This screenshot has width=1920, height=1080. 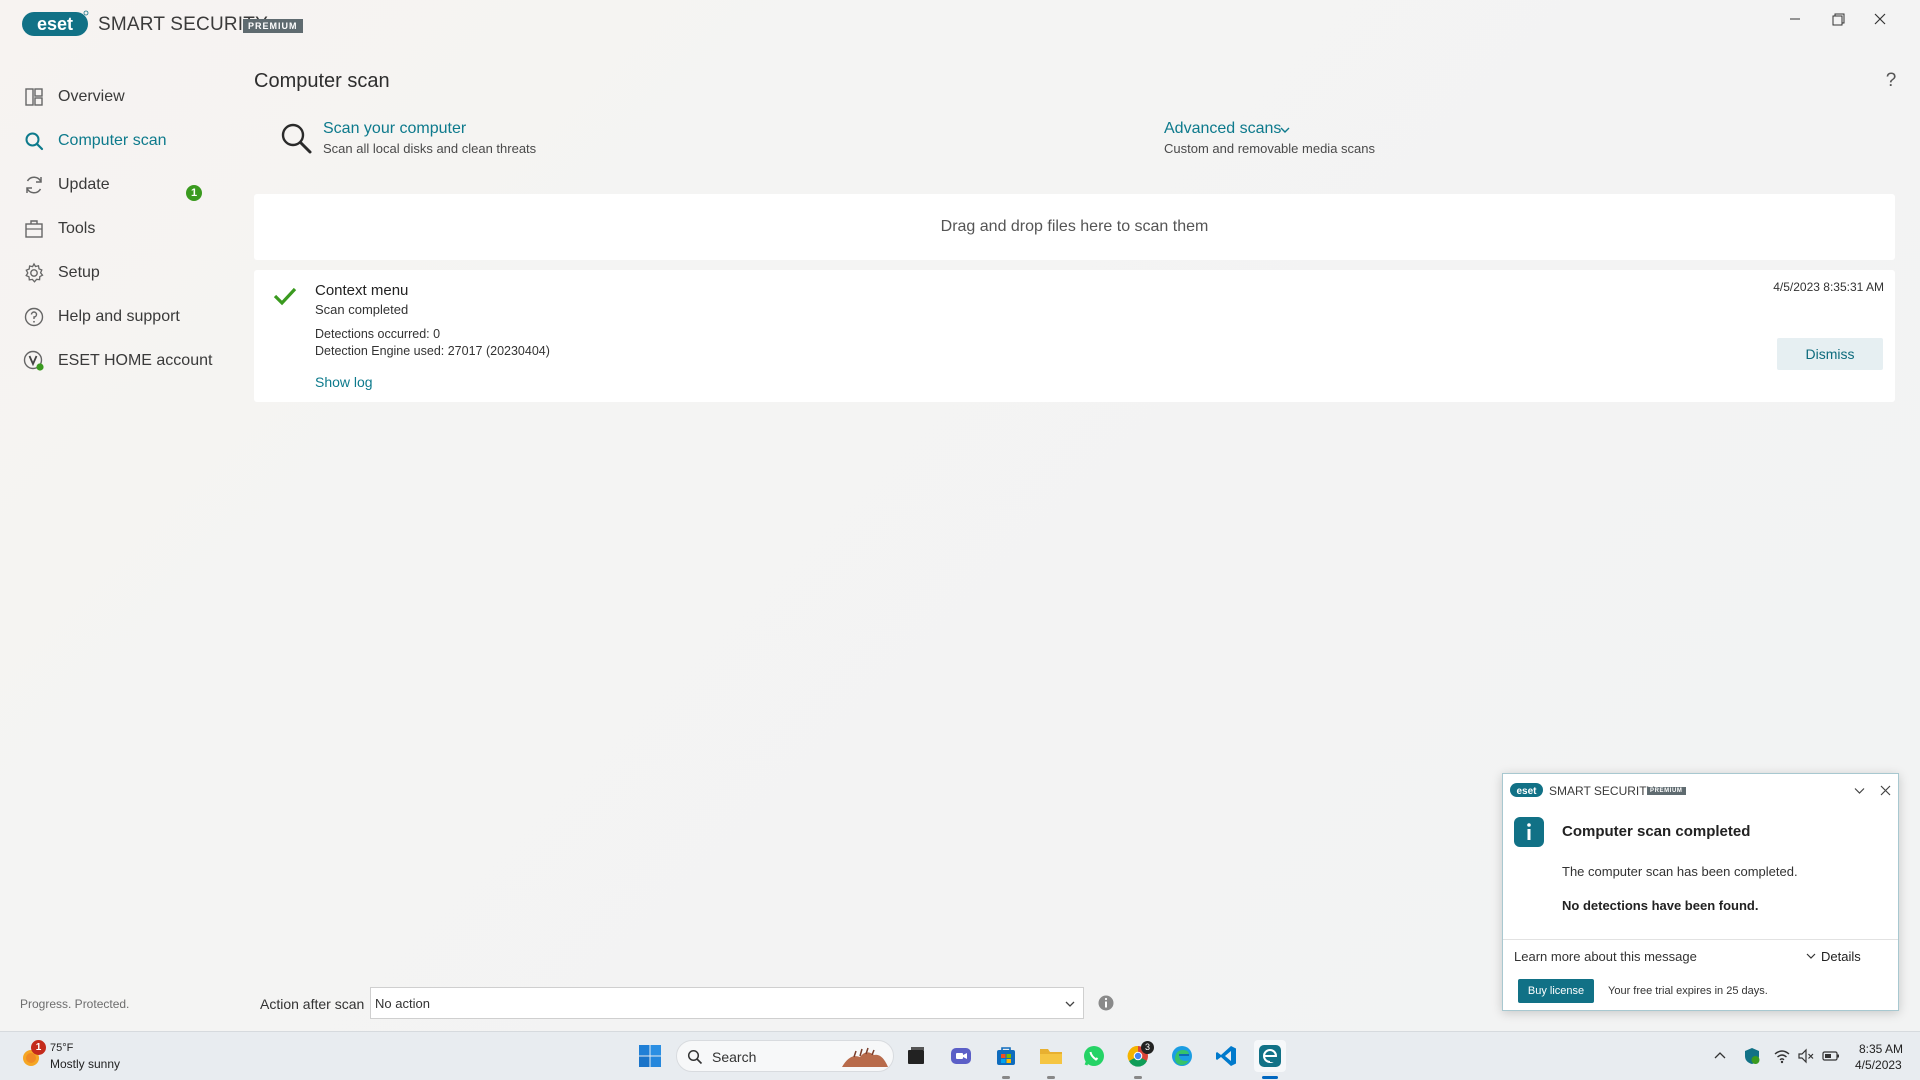 What do you see at coordinates (285, 296) in the screenshot?
I see `checkmark-icon` at bounding box center [285, 296].